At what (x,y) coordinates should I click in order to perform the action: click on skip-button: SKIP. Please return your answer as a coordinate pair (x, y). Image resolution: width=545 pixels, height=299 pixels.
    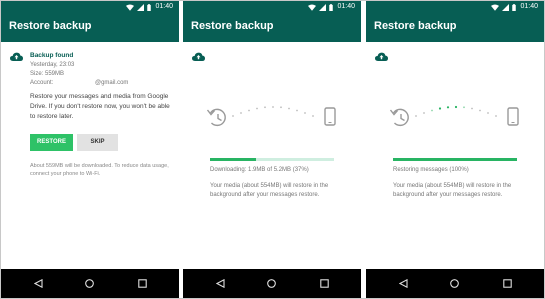
    Looking at the image, I should click on (97, 142).